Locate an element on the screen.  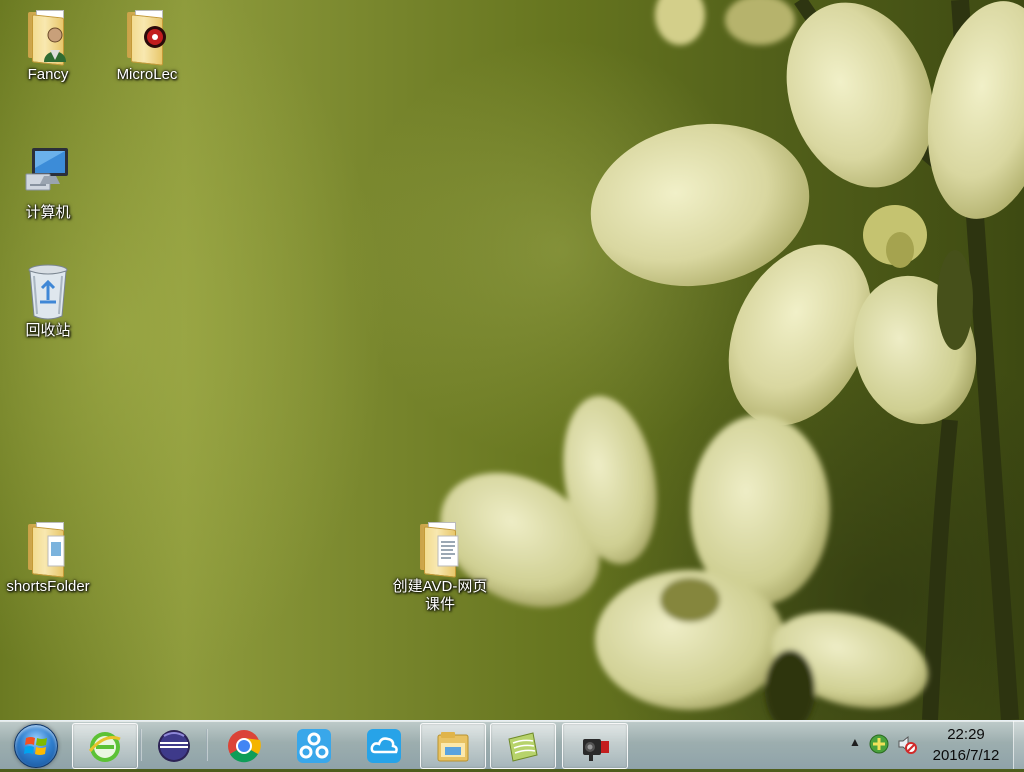
clock: 22:29 2016/7/12 is located at coordinates (966, 745).